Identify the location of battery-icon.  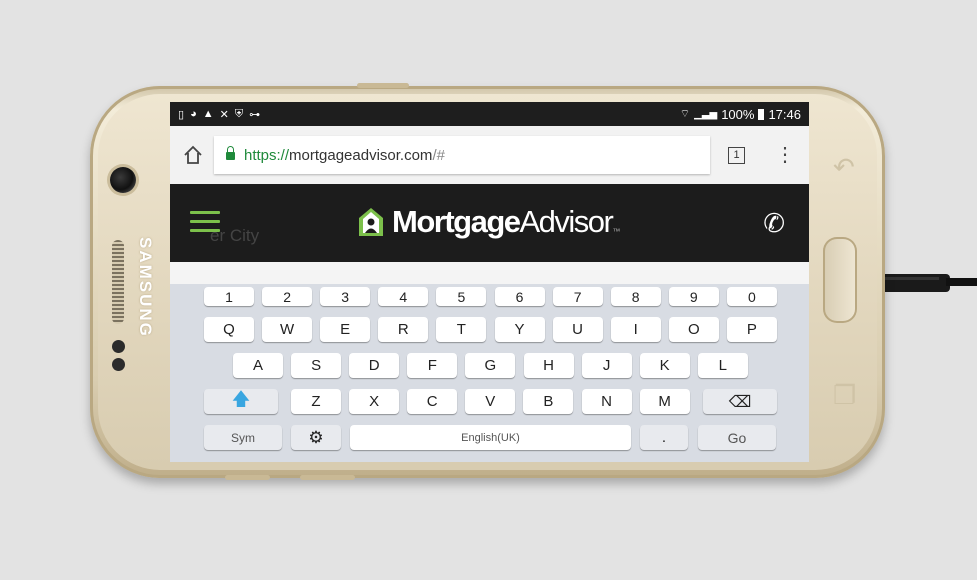
(761, 114).